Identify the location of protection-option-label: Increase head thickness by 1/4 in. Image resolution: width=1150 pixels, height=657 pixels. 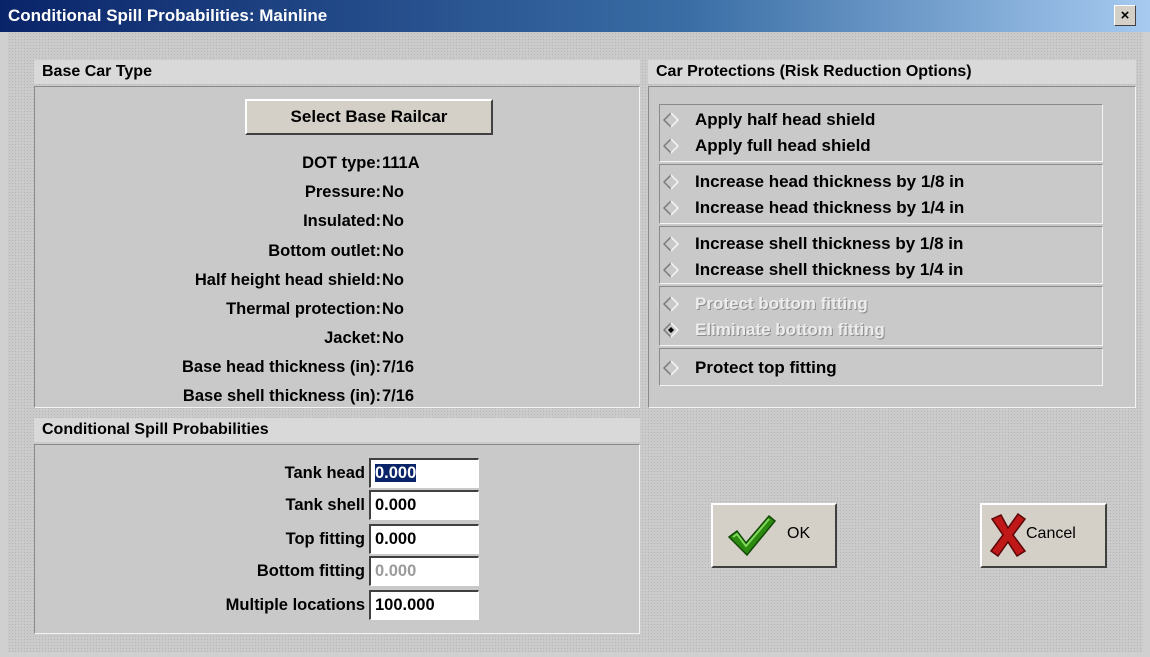
(830, 207).